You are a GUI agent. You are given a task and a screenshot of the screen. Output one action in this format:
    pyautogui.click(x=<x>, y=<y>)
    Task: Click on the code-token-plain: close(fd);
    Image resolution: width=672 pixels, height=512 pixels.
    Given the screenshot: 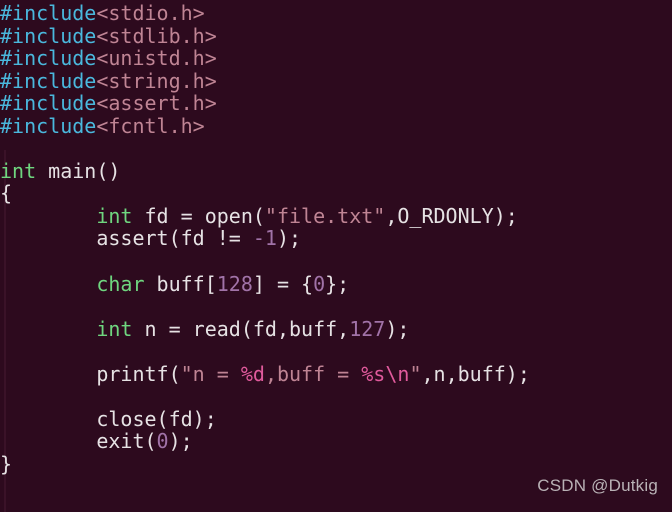 What is the action you would take?
    pyautogui.click(x=108, y=418)
    